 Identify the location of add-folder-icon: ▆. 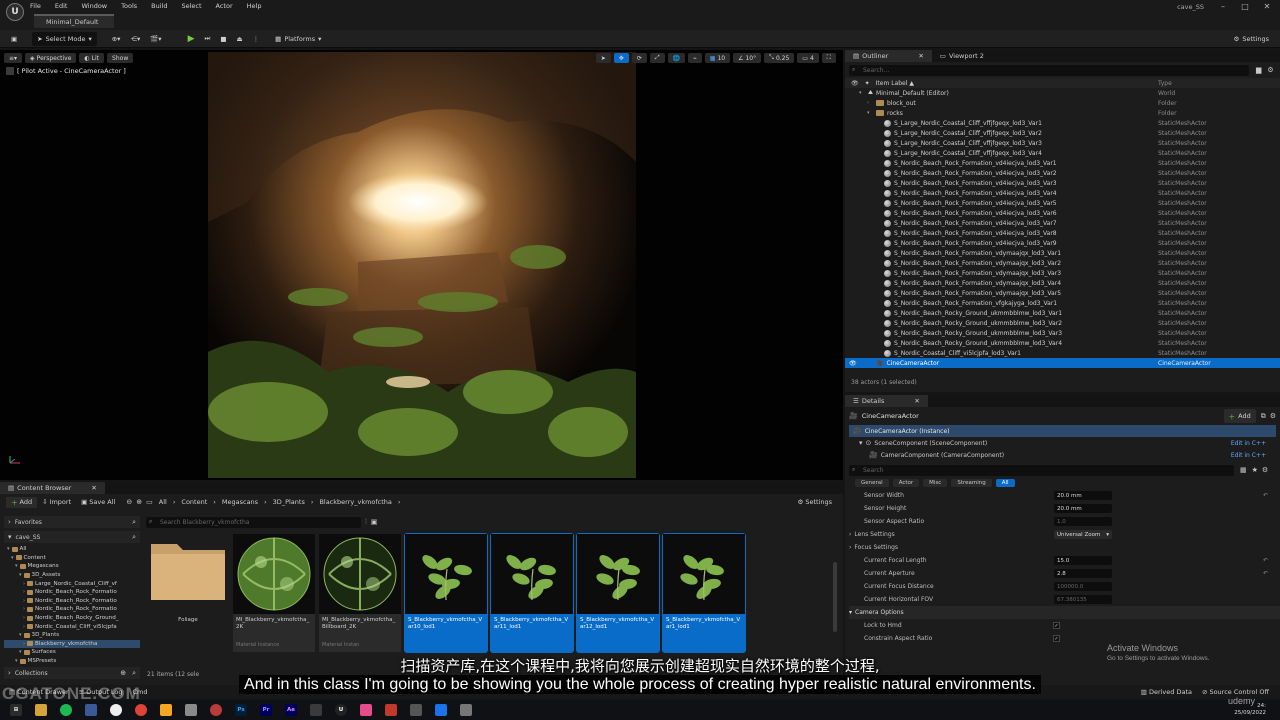
(1258, 70).